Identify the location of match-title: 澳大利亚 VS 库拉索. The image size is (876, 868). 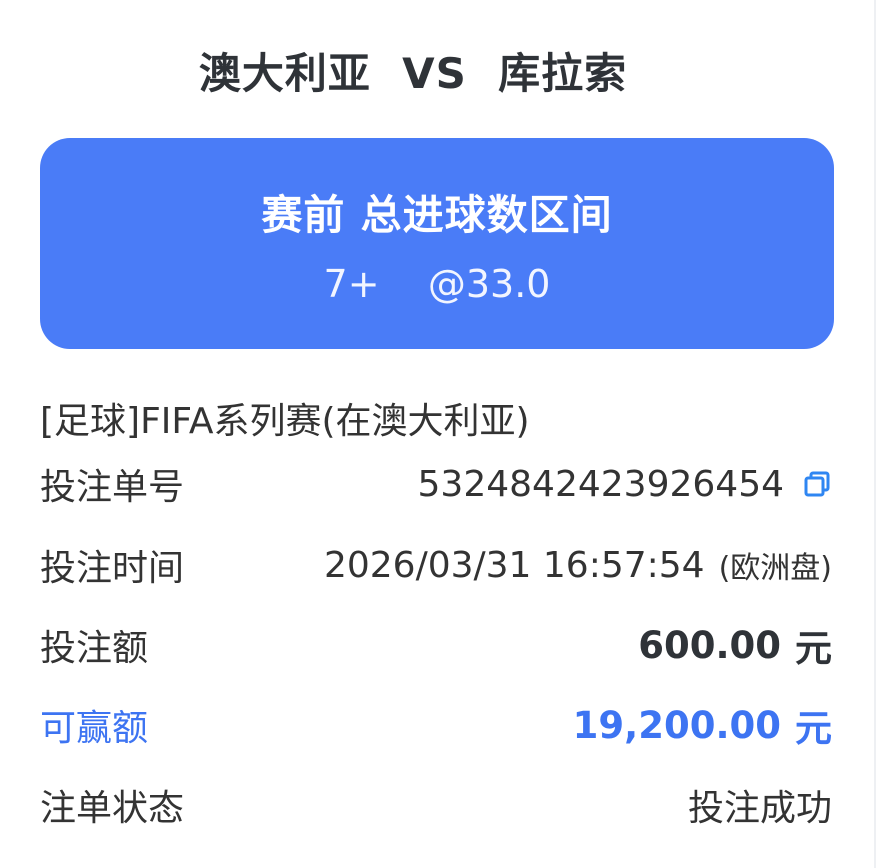
(413, 70).